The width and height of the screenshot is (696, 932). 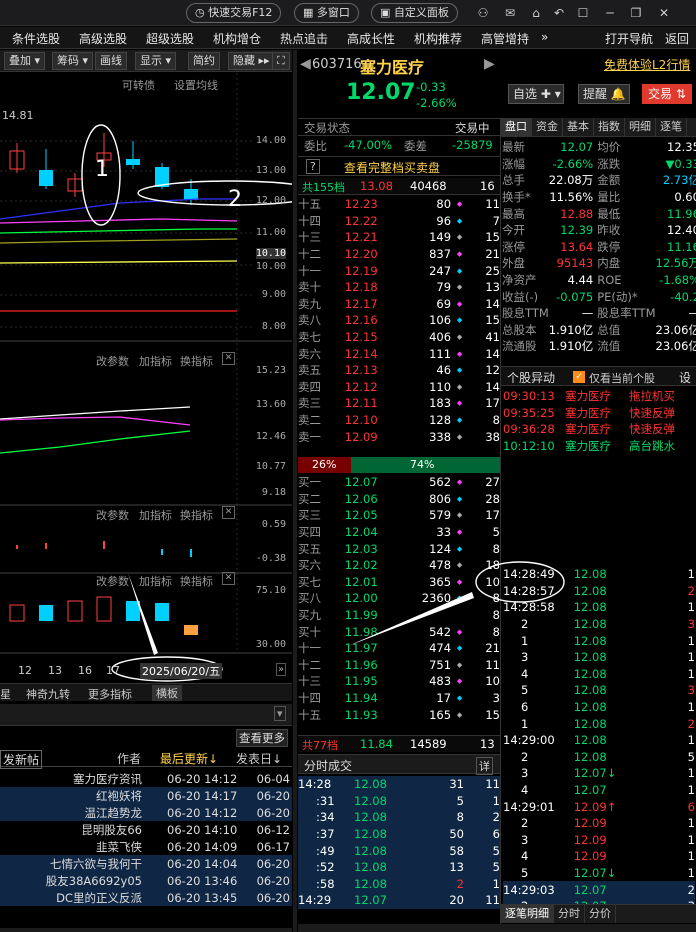 I want to click on ask-row: 十三 12.21 149 ◆ 15, so click(x=399, y=237).